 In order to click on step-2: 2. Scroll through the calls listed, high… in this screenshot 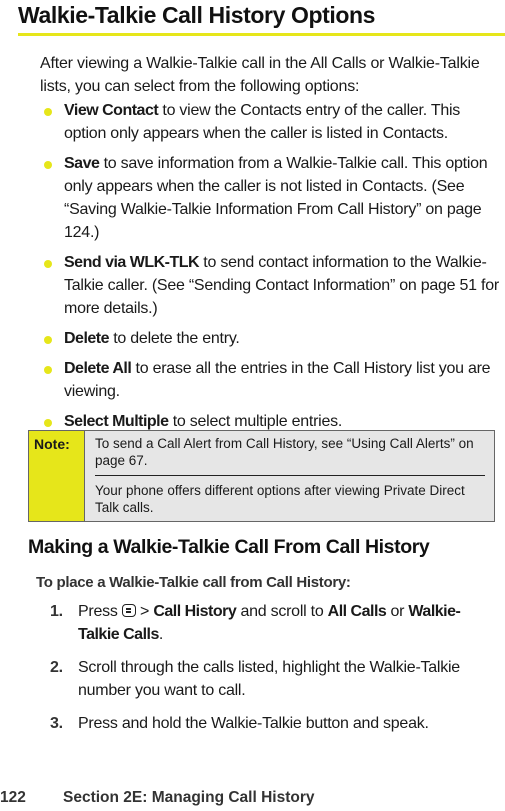, I will do `click(275, 679)`.